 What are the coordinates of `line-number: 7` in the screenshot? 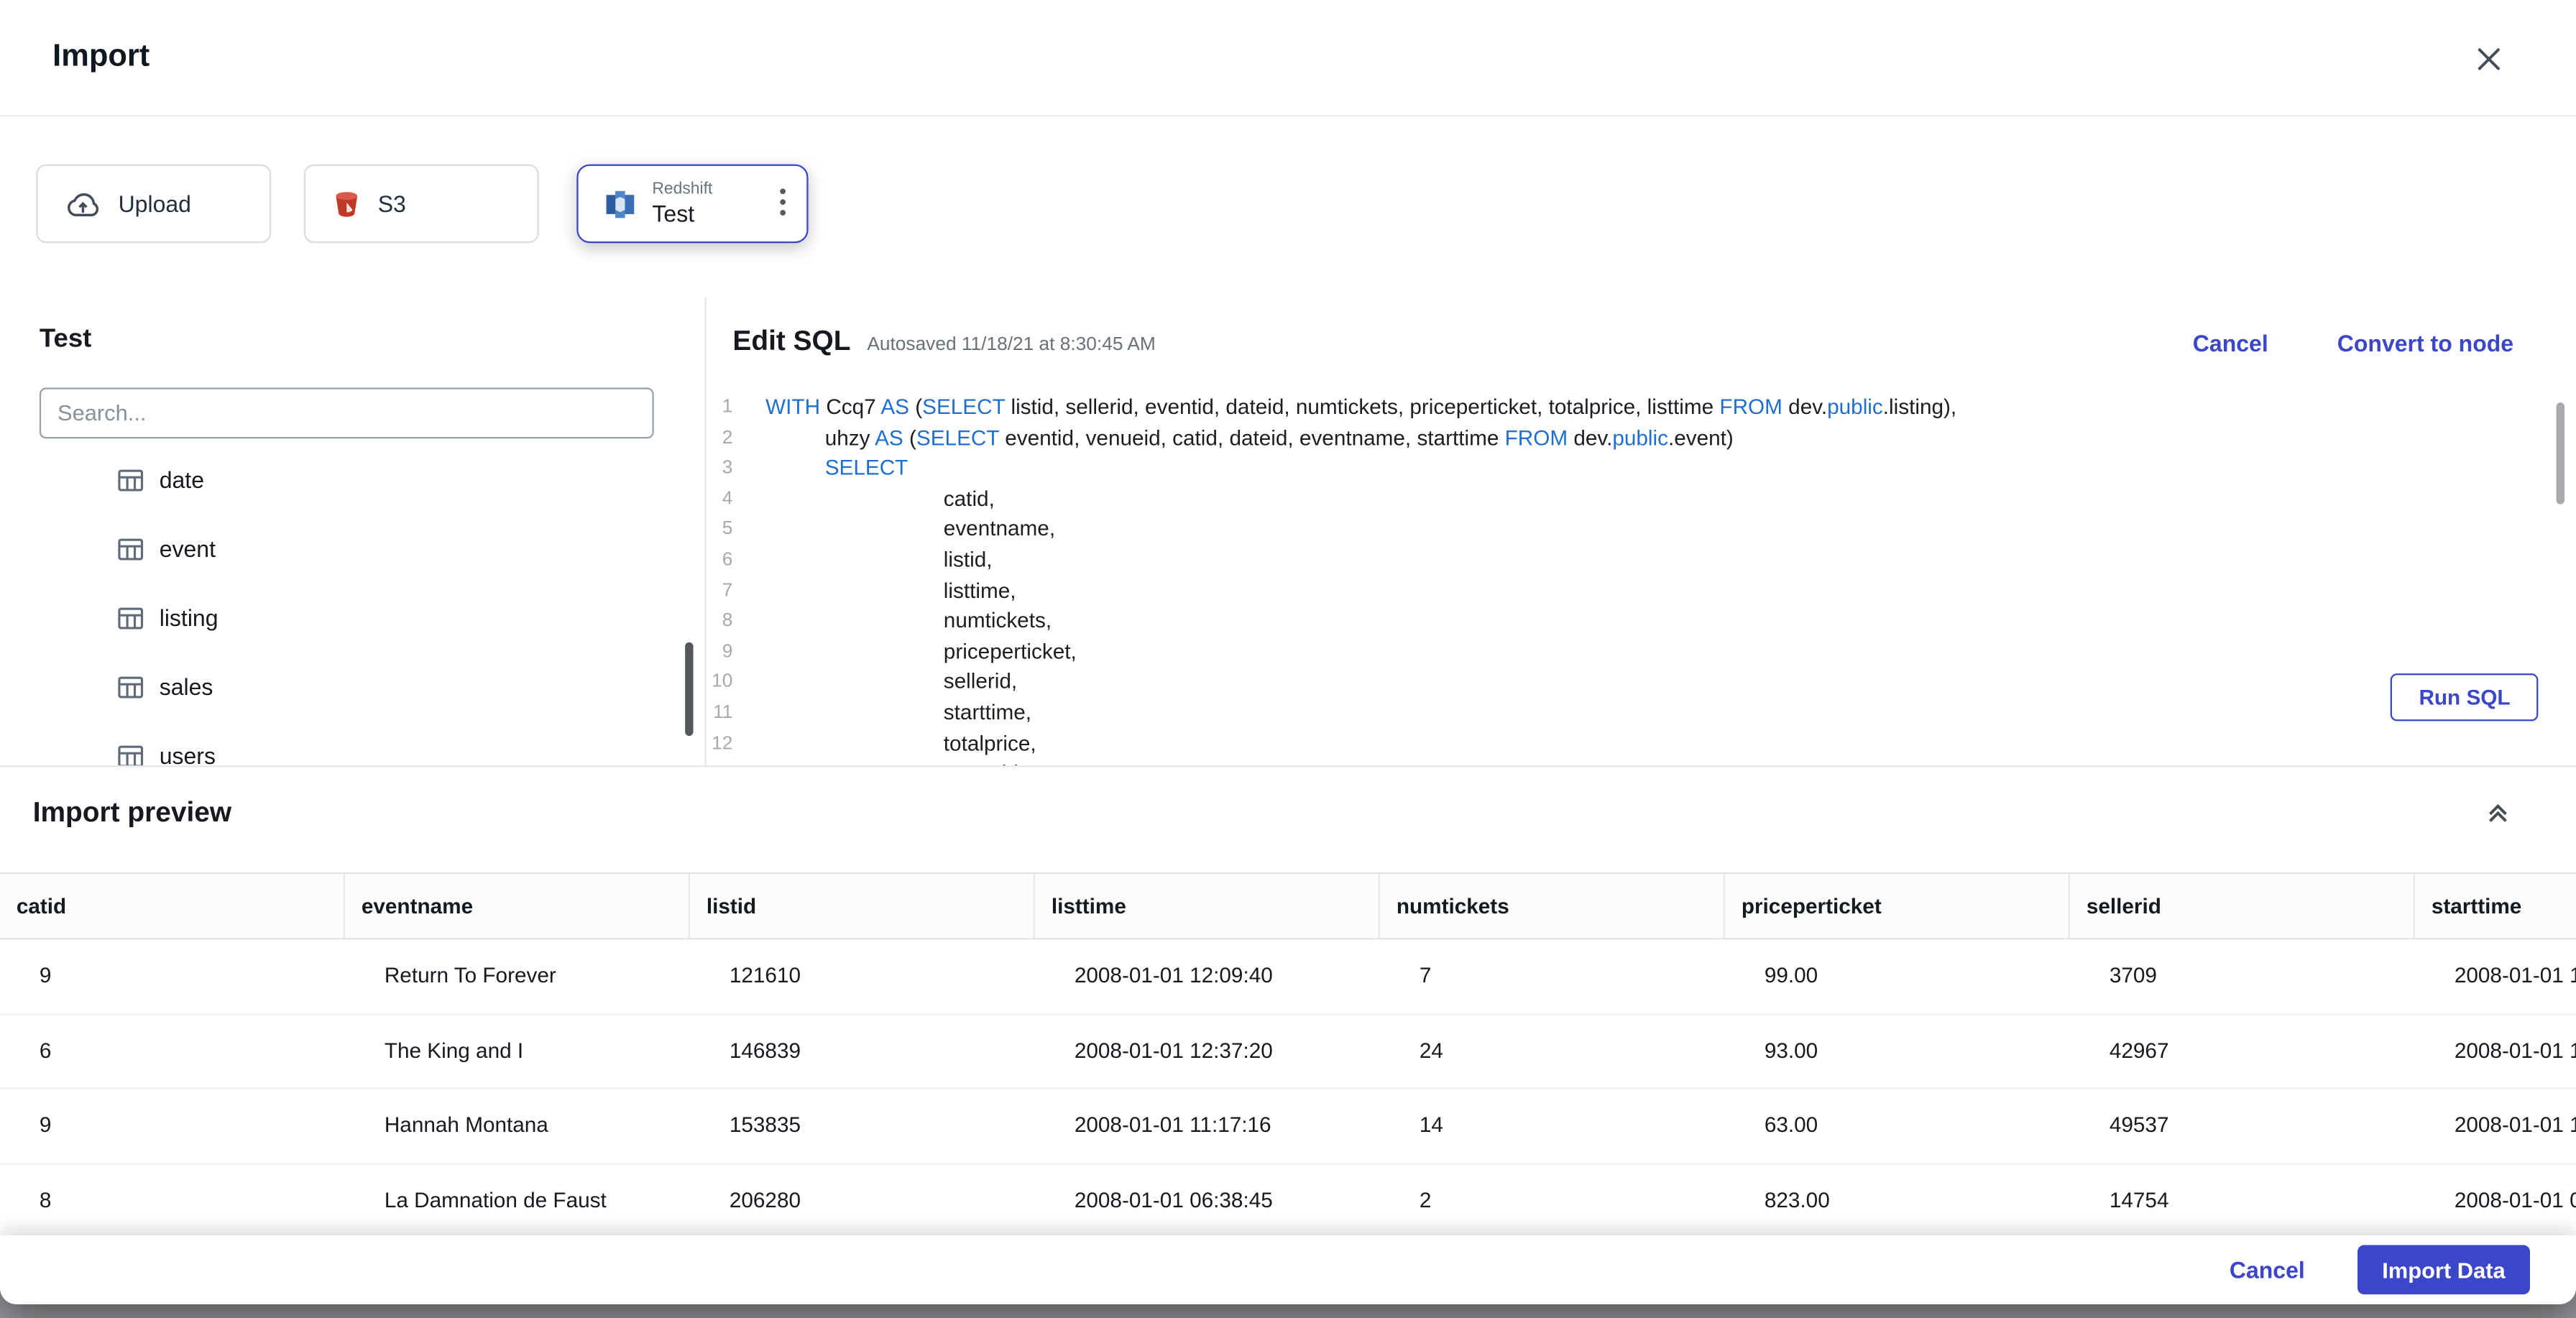 It's located at (727, 591).